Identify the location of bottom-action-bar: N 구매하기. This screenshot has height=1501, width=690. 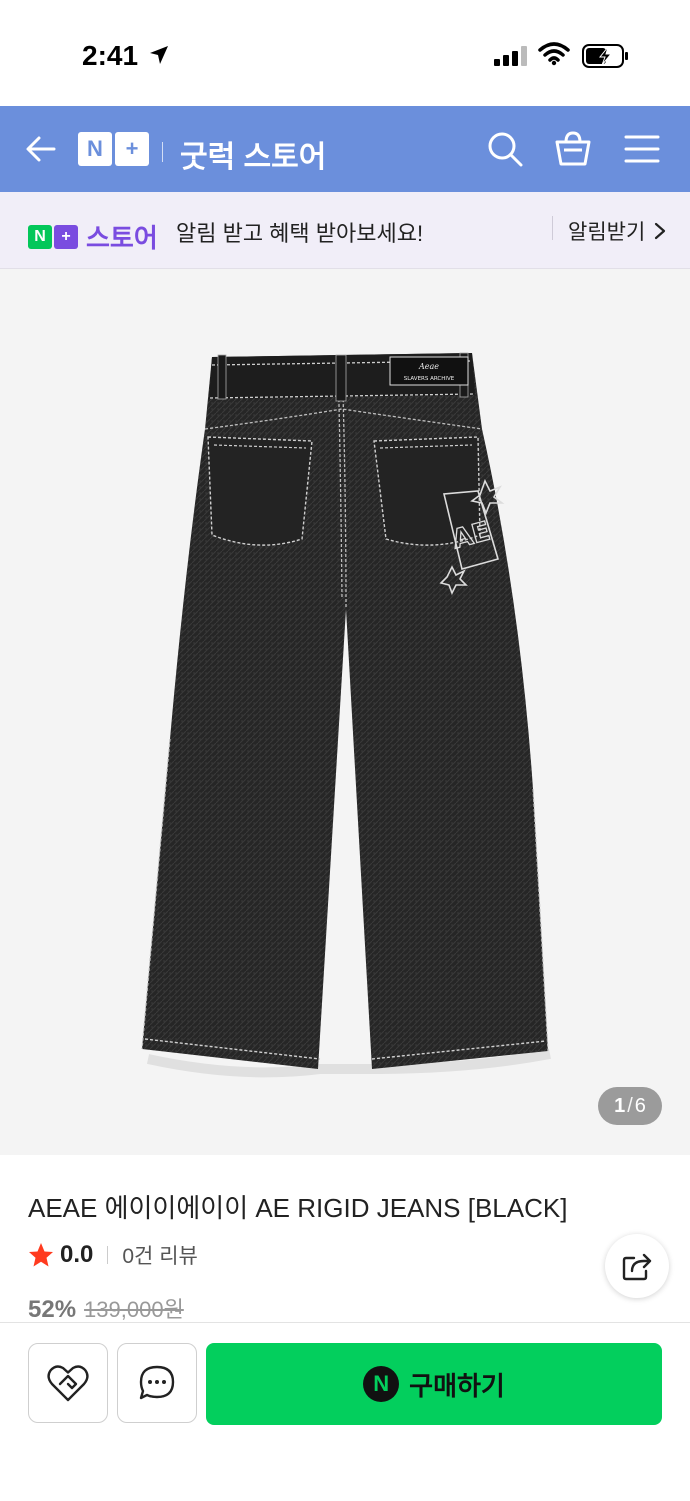
(345, 1411).